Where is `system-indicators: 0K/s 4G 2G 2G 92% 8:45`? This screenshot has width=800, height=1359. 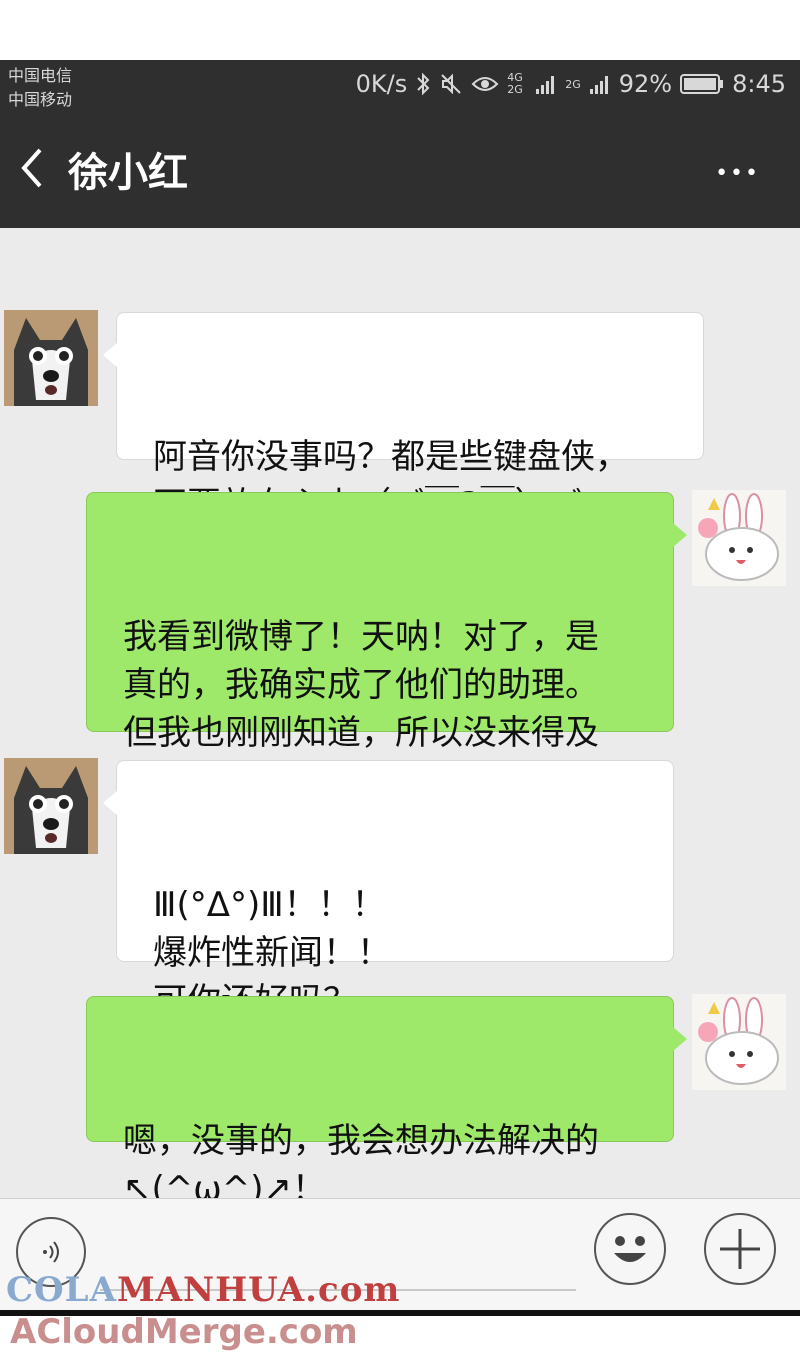
system-indicators: 0K/s 4G 2G 2G 92% 8:45 is located at coordinates (571, 84).